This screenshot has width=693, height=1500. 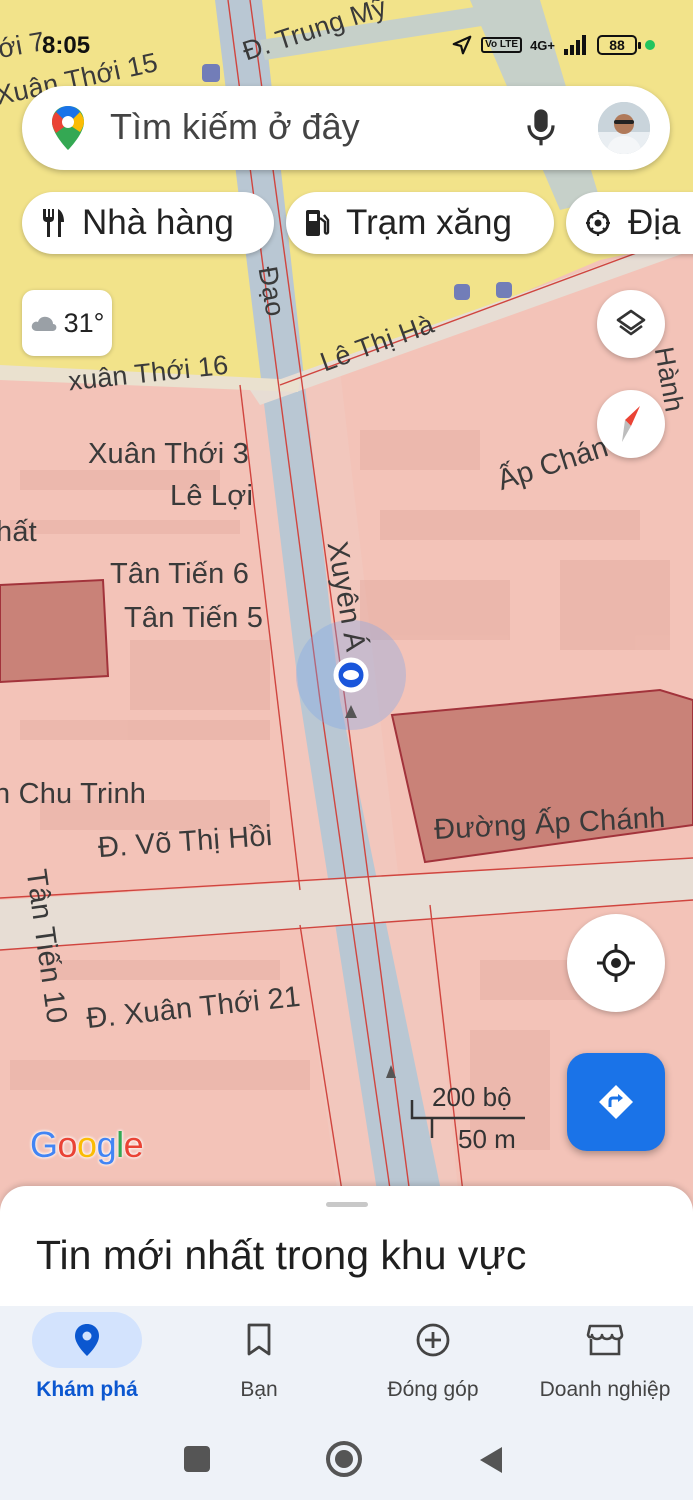 I want to click on restaurant-icon, so click(x=53, y=223).